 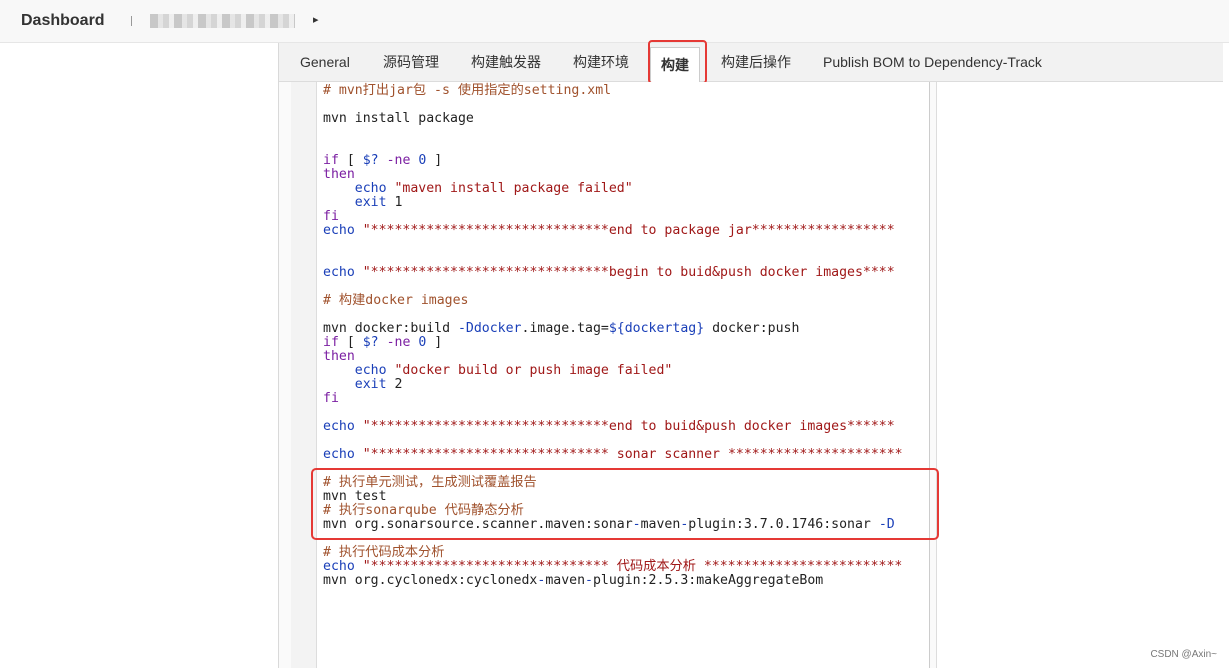 I want to click on tab-highlight-box, so click(x=677, y=62).